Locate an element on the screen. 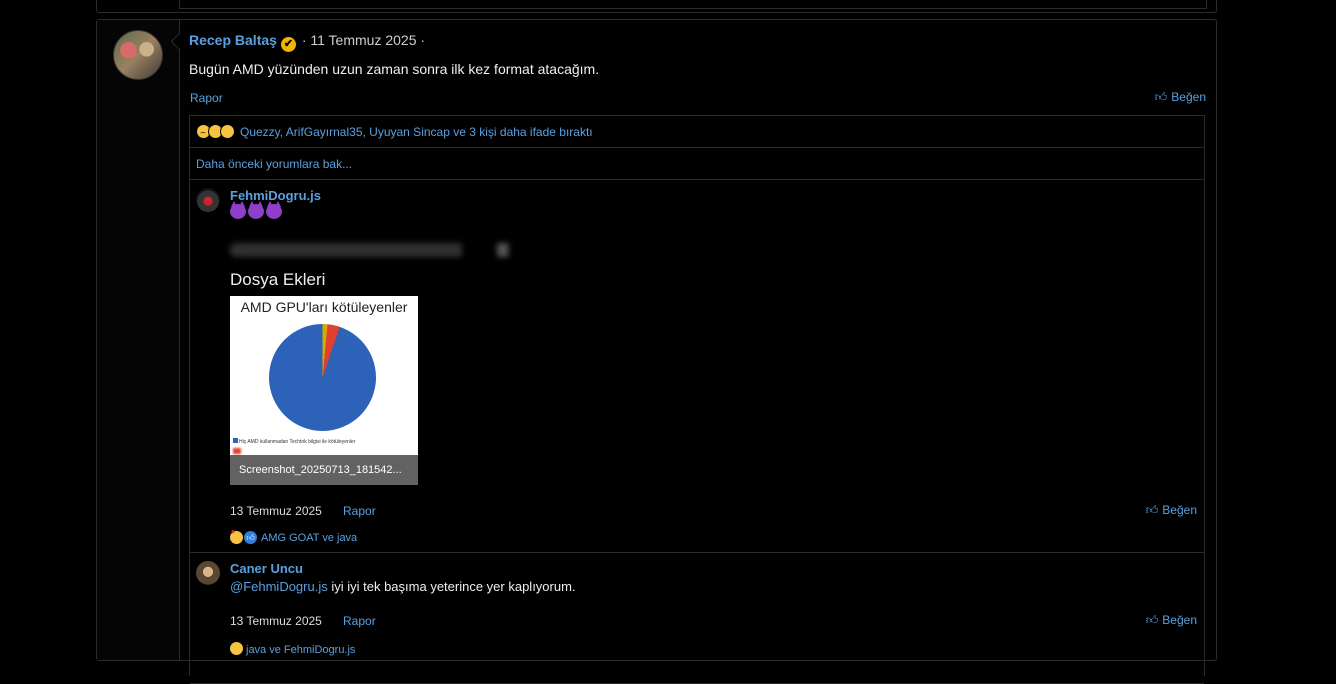  blurred-spoiler-text is located at coordinates (375, 250).